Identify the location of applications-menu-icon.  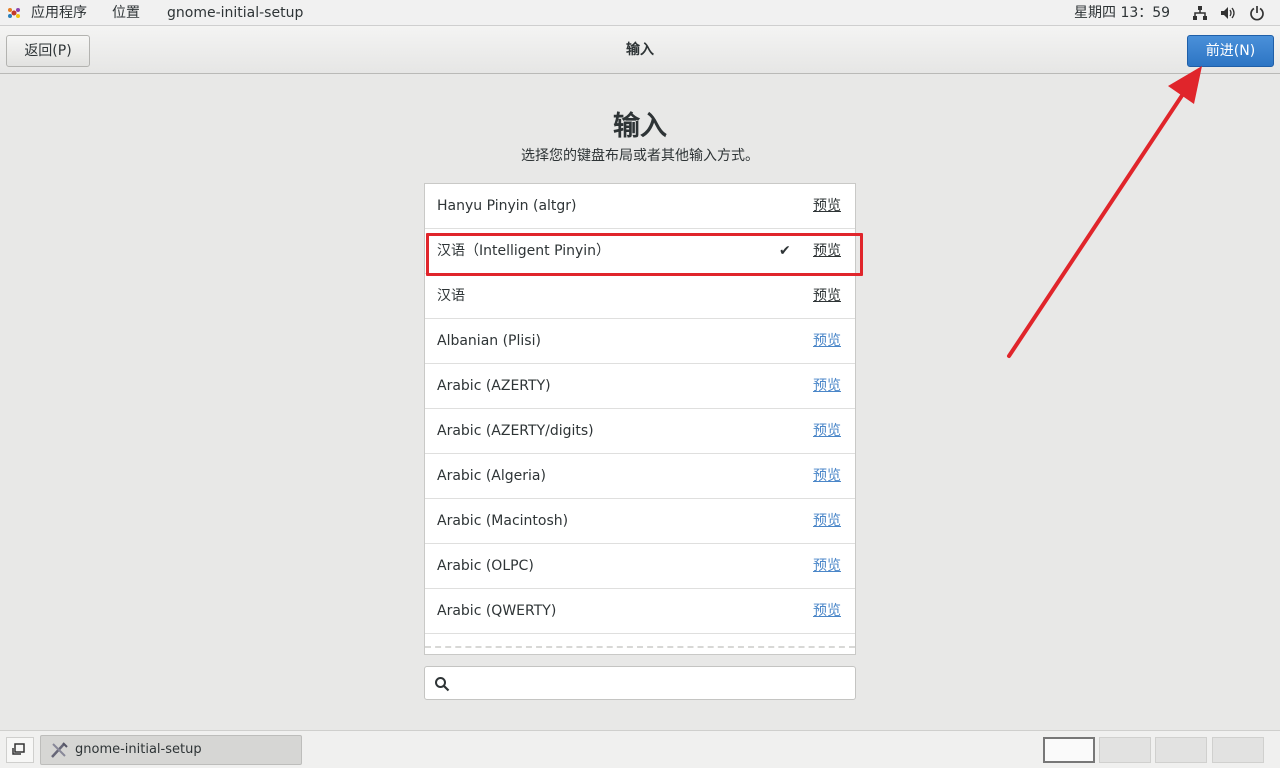
(14, 13).